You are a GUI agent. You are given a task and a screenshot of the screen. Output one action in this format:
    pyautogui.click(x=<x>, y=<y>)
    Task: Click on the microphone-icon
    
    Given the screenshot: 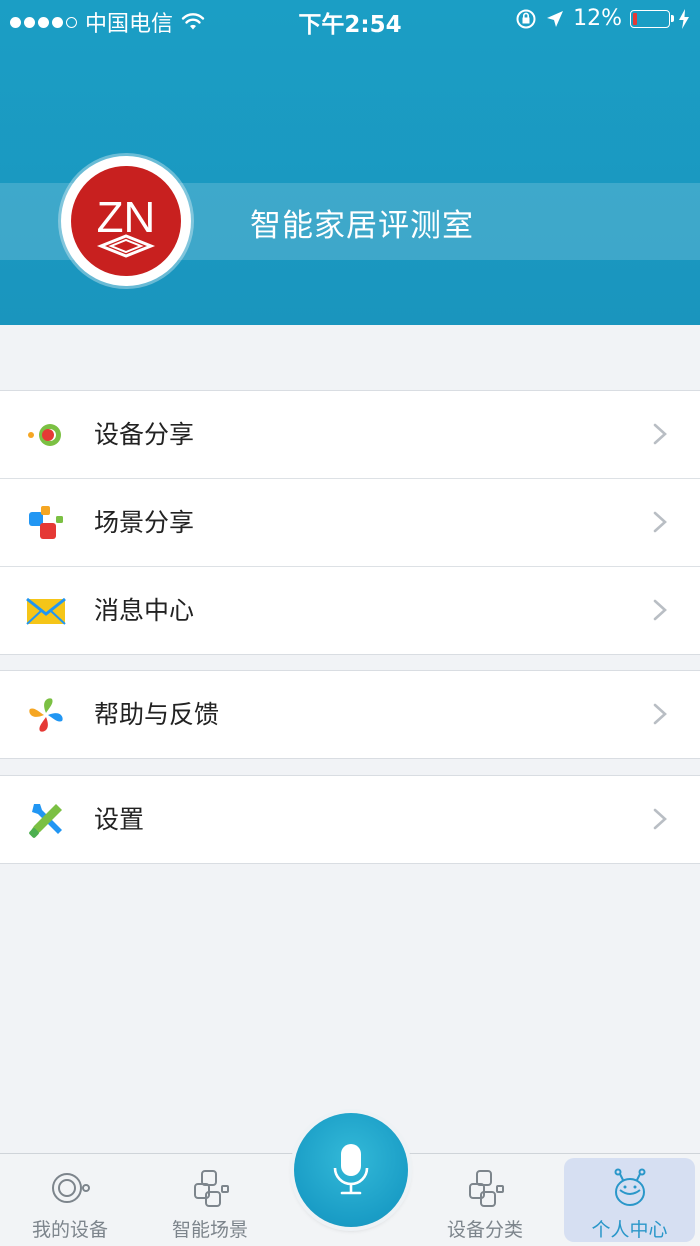 What is the action you would take?
    pyautogui.click(x=351, y=1169)
    